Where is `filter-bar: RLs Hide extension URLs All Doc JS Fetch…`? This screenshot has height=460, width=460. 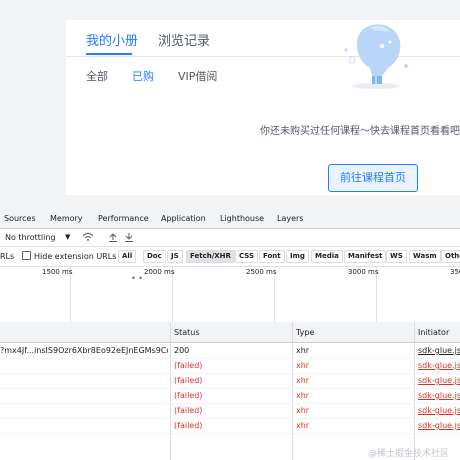
filter-bar: RLs Hide extension URLs All Doc JS Fetch… is located at coordinates (230, 256).